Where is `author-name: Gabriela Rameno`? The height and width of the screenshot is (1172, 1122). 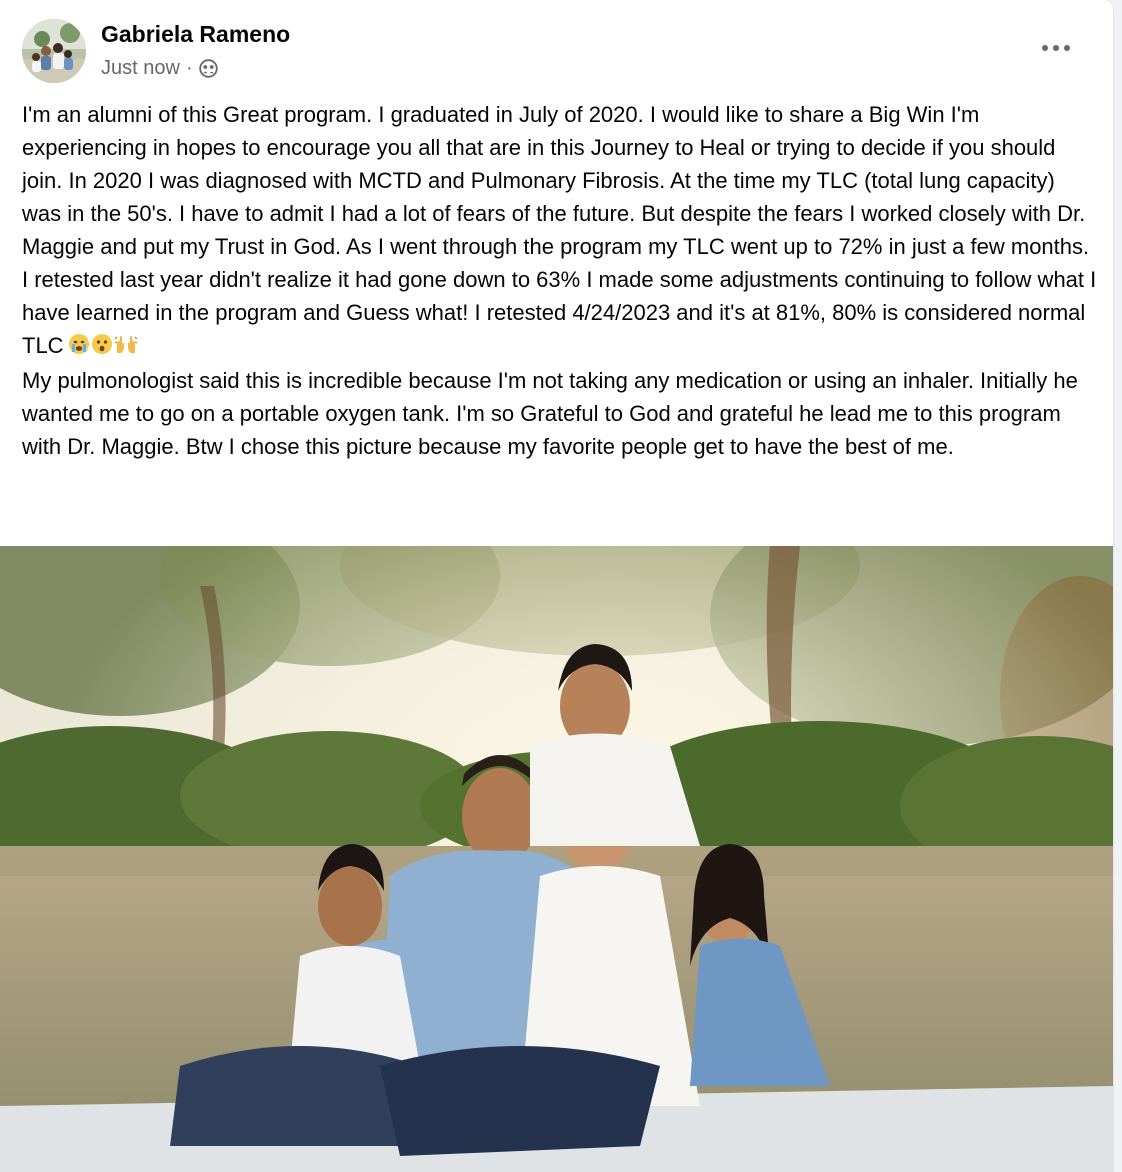 author-name: Gabriela Rameno is located at coordinates (195, 34).